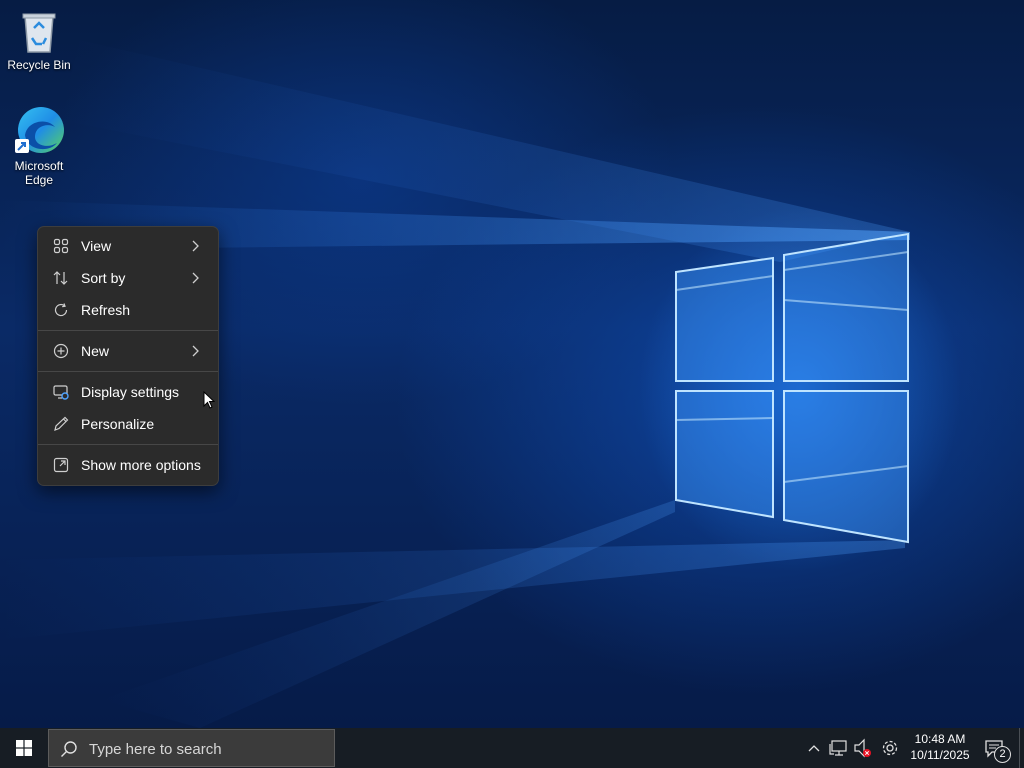  Describe the element at coordinates (141, 465) in the screenshot. I see `menu-item-label: Show more options` at that location.